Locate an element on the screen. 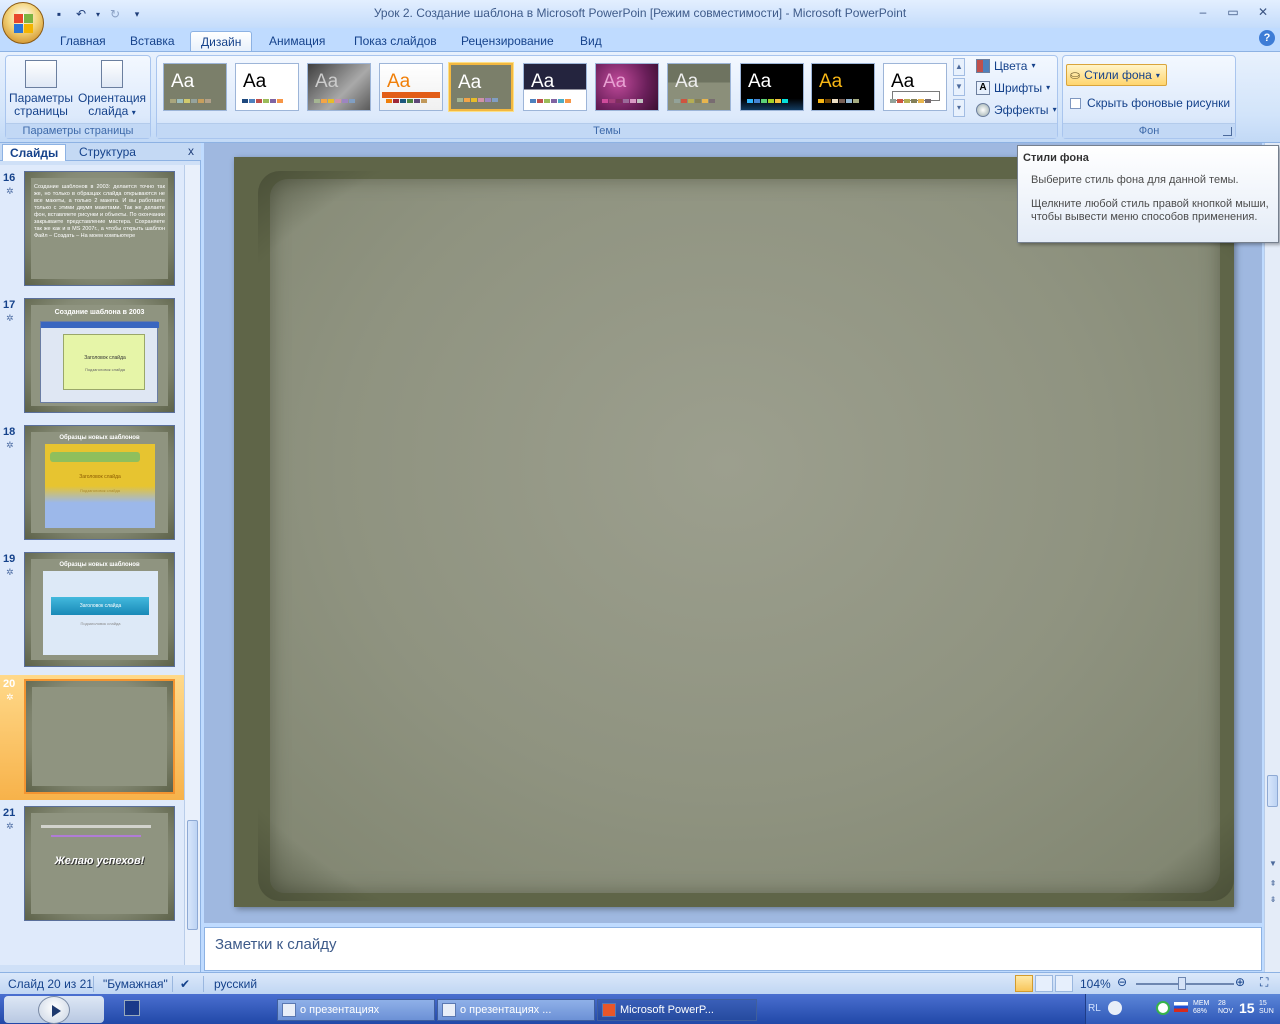 The width and height of the screenshot is (1280, 1024). powerpoint-icon is located at coordinates (609, 1010).